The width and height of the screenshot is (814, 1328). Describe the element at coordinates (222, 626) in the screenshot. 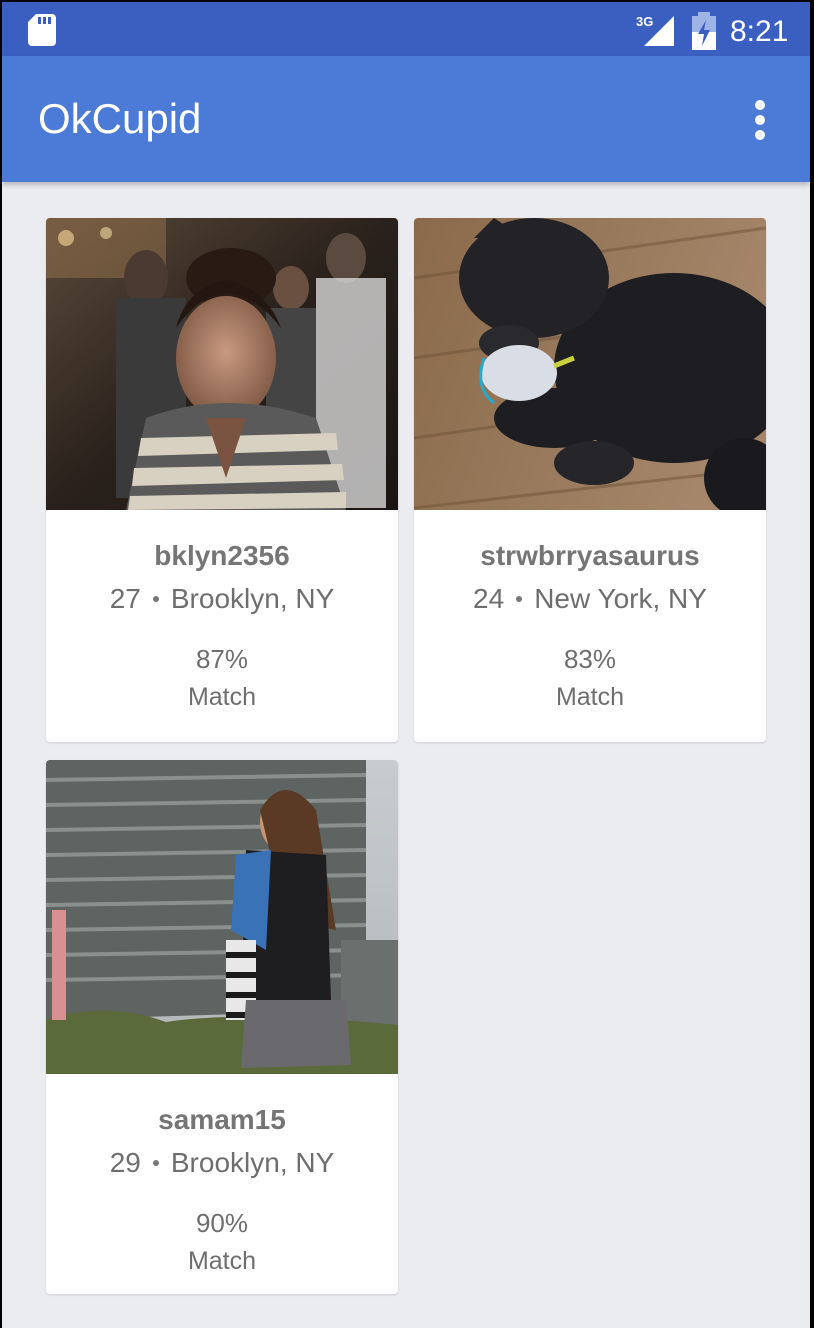

I see `profile-info: bklyn2356 27 Brooklyn, NY 87% Match` at that location.